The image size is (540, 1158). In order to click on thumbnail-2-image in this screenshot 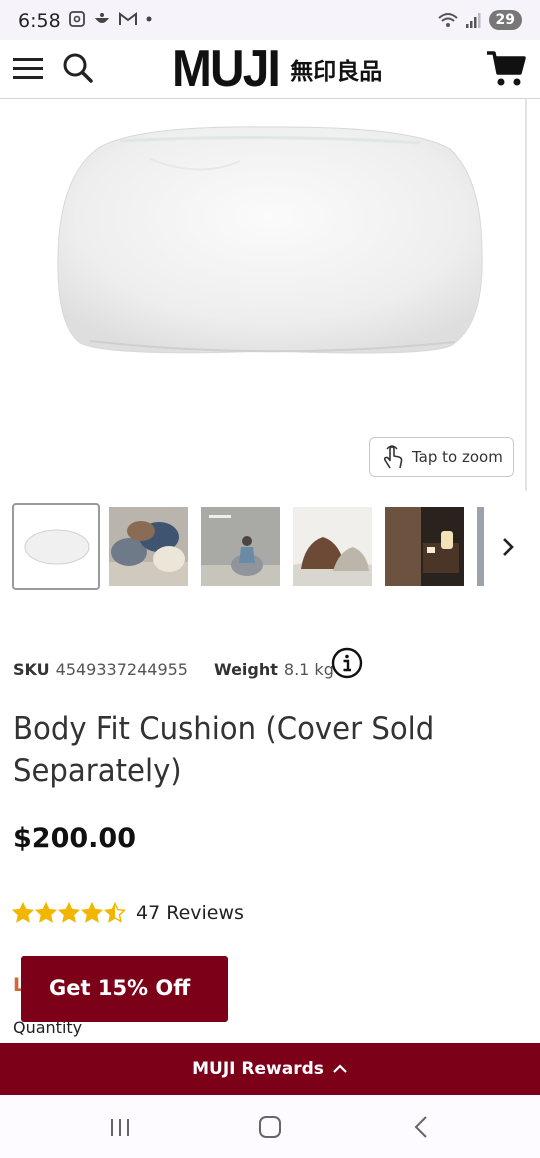, I will do `click(148, 546)`.